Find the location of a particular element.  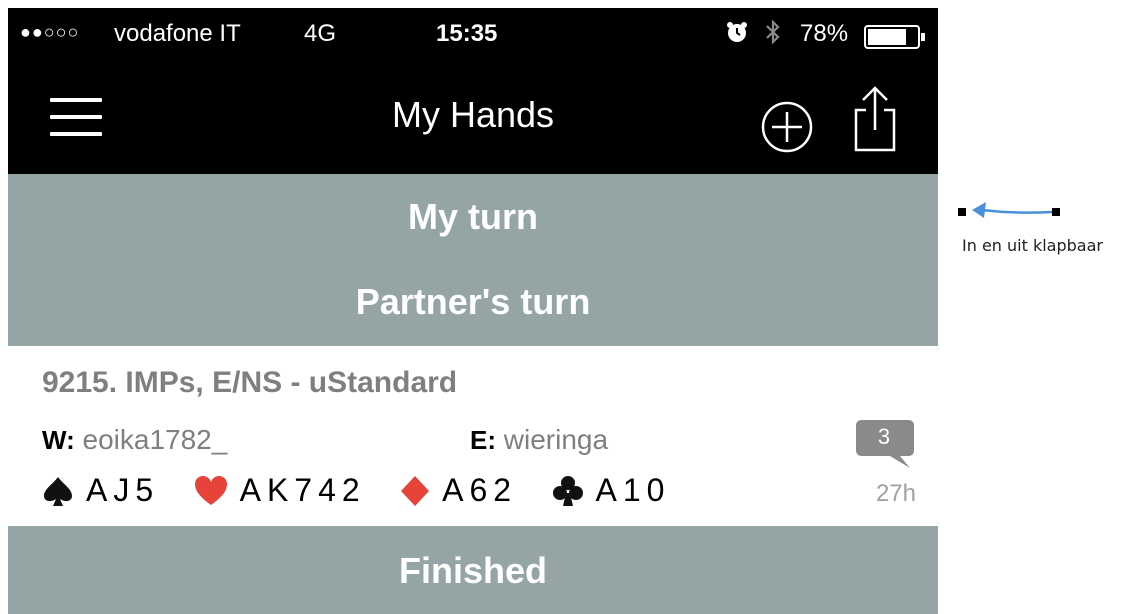

section-my-turn: My turn is located at coordinates (473, 218).